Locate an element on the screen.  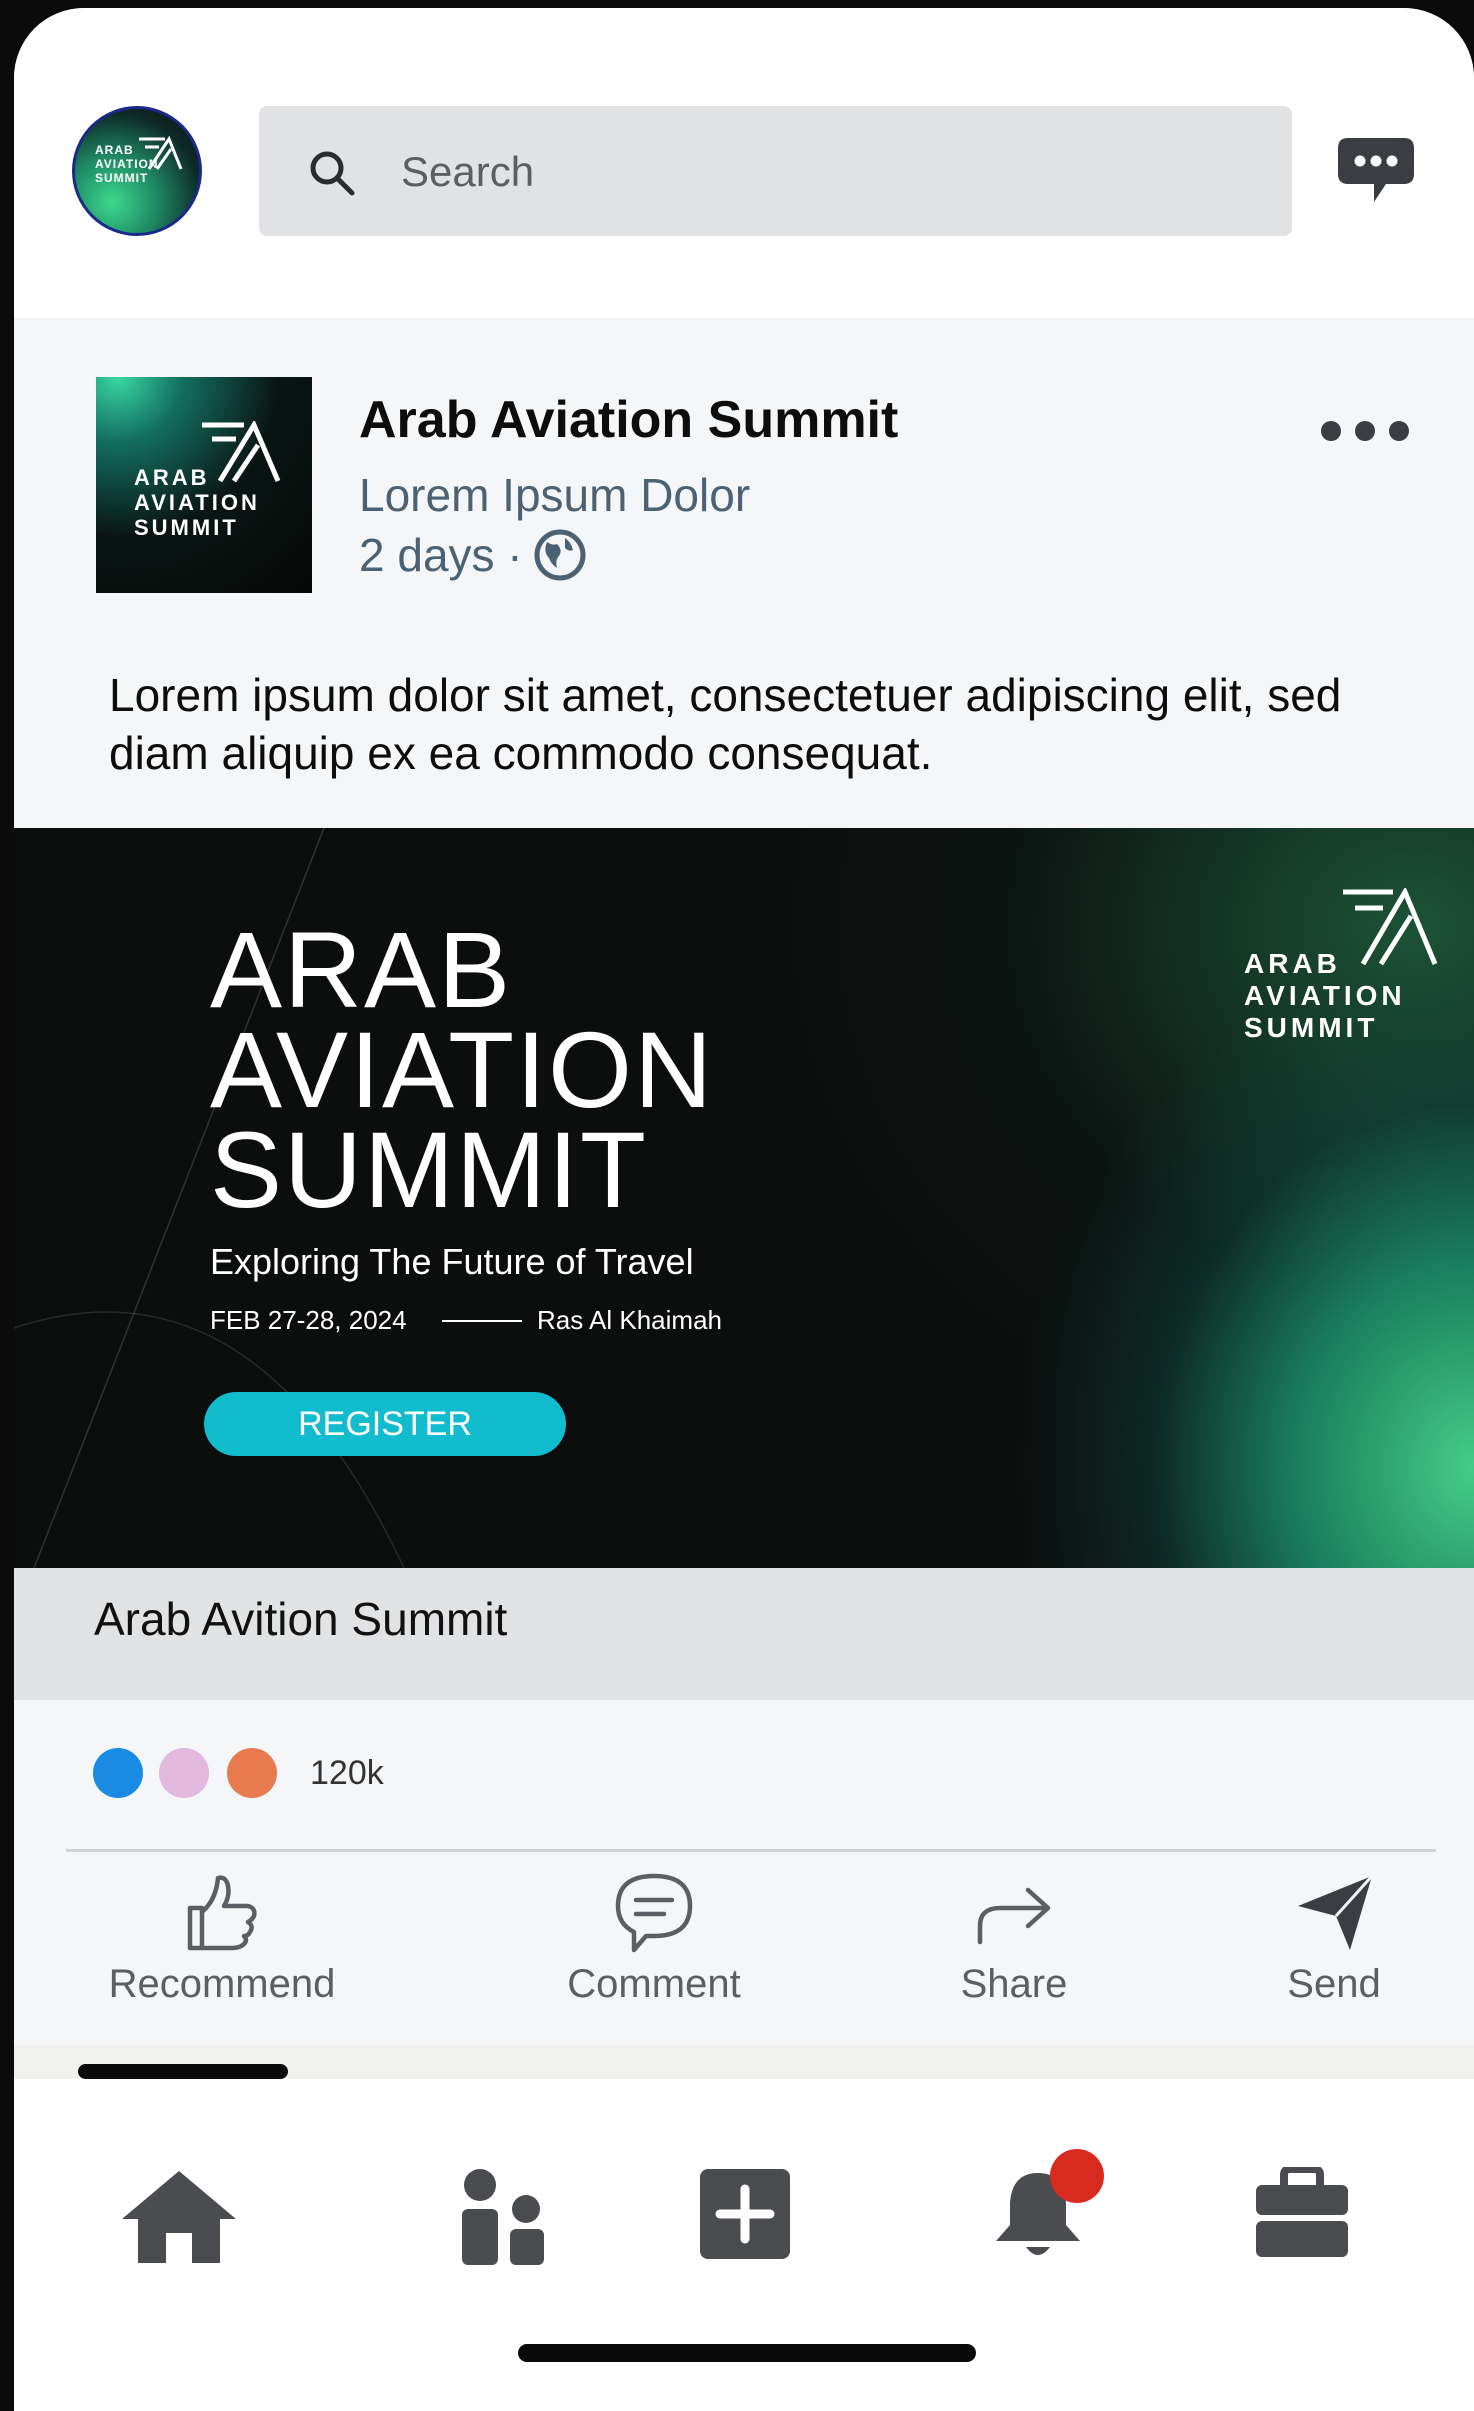
caption-title: Arab Avition Summit is located at coordinates (301, 1619).